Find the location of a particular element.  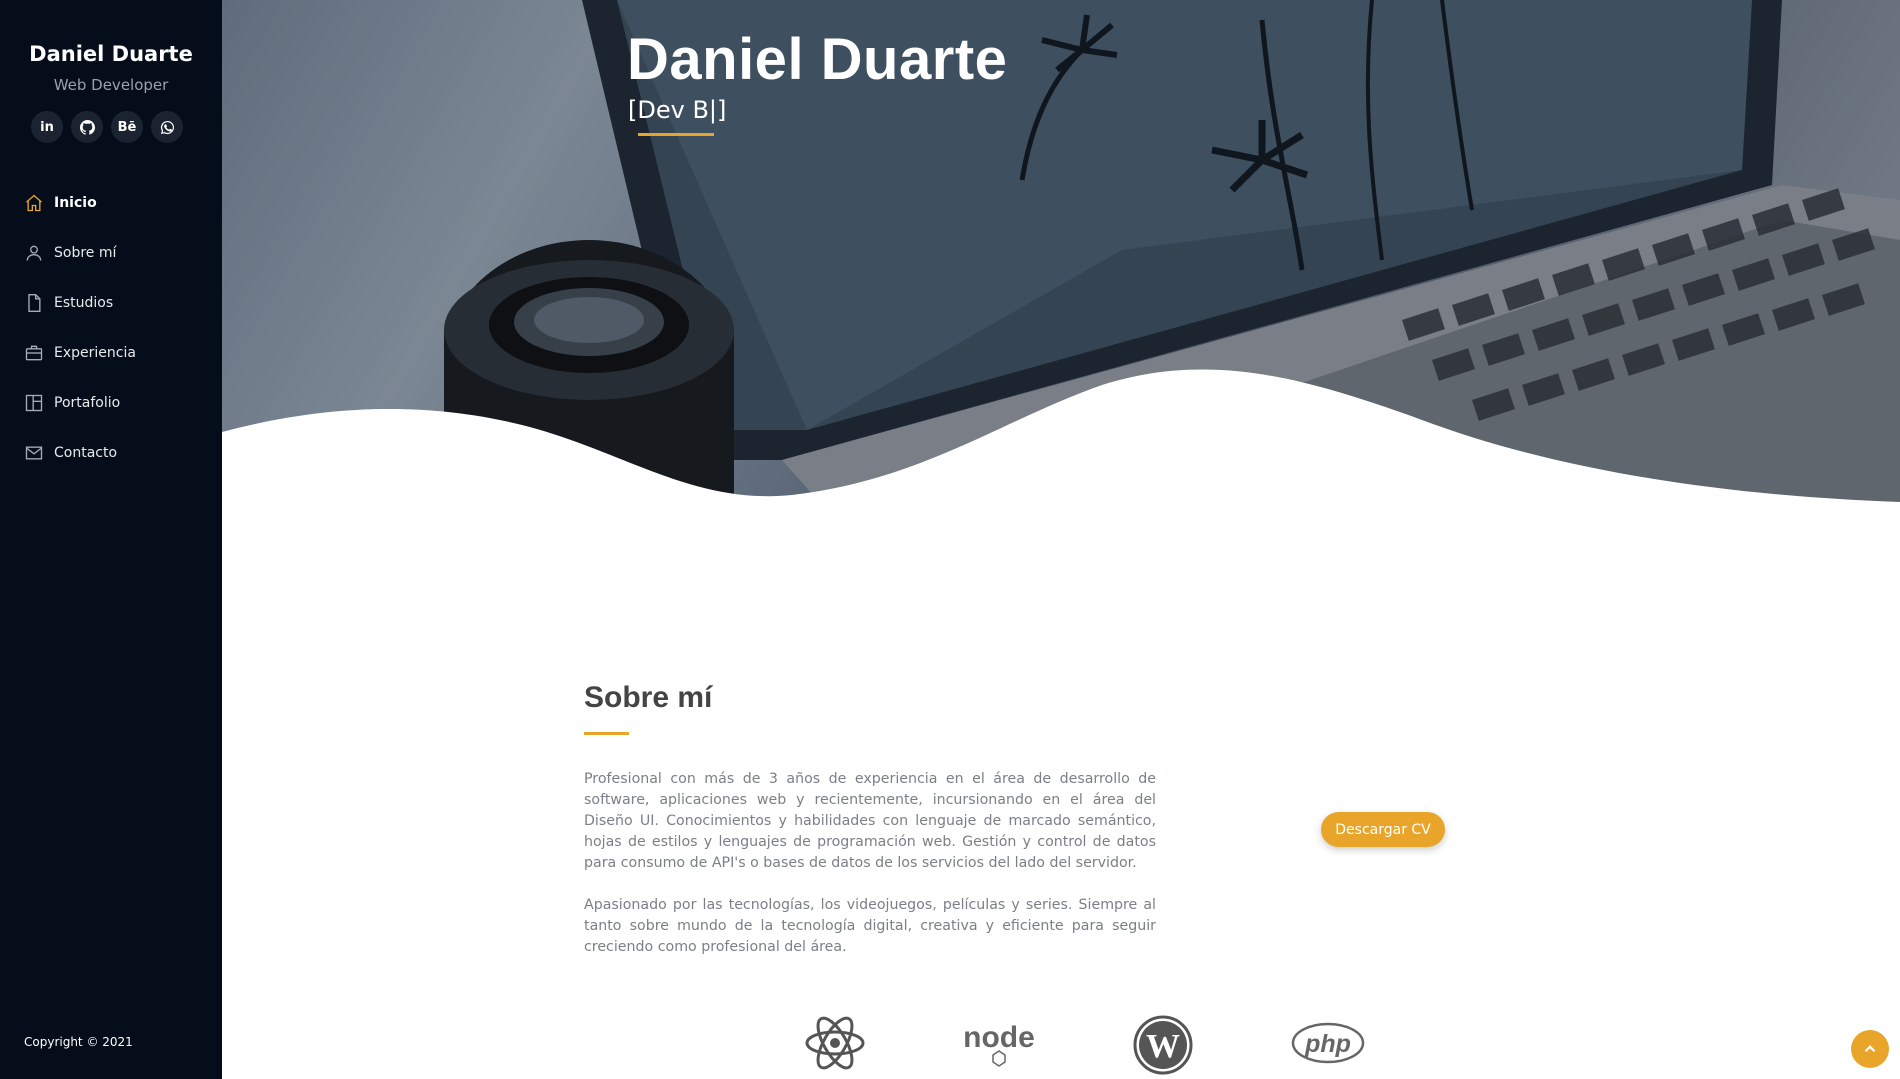

react-icon is located at coordinates (835, 1046).